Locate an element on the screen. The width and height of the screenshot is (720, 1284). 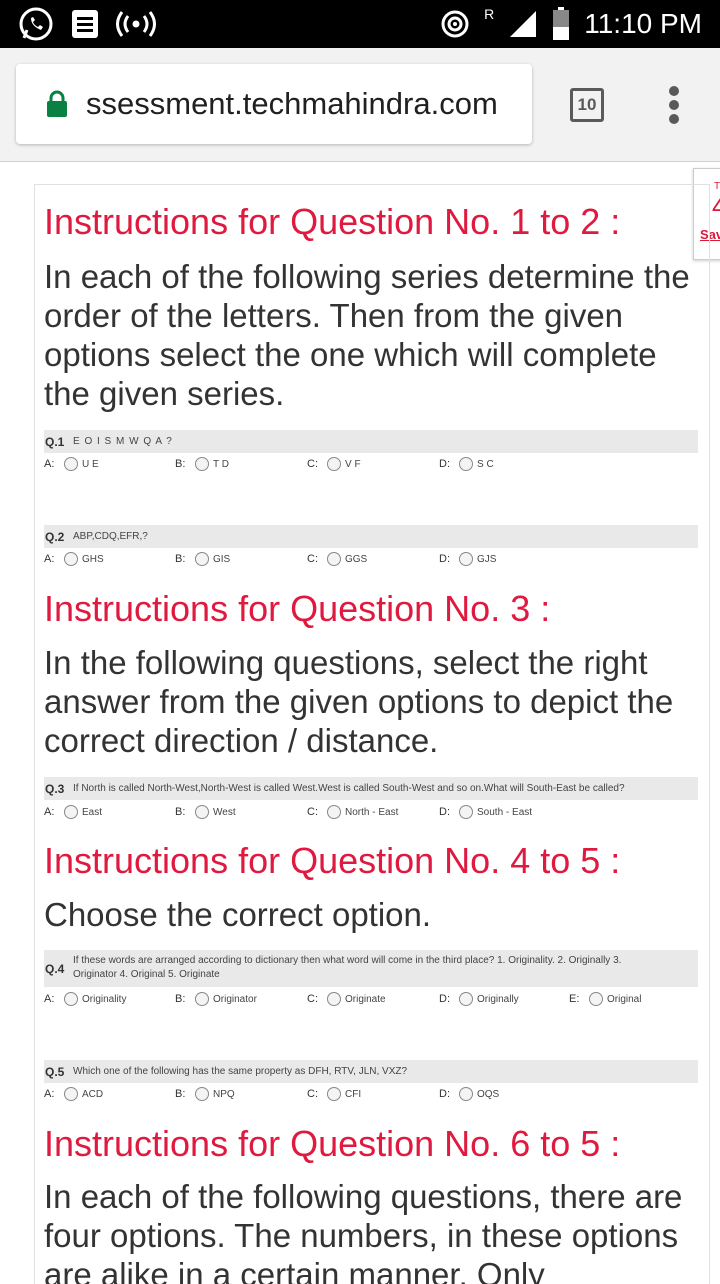
option-a: A: U E is located at coordinates (71, 464).